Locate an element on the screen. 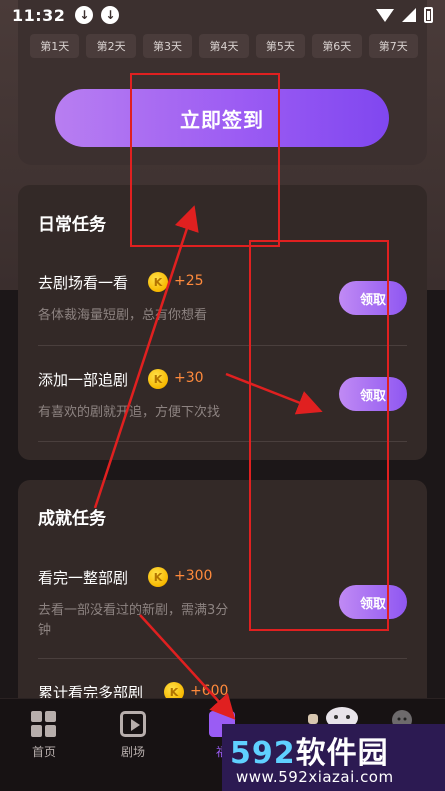 The width and height of the screenshot is (445, 791). watermark-logo-text: 软件园 is located at coordinates (342, 753).